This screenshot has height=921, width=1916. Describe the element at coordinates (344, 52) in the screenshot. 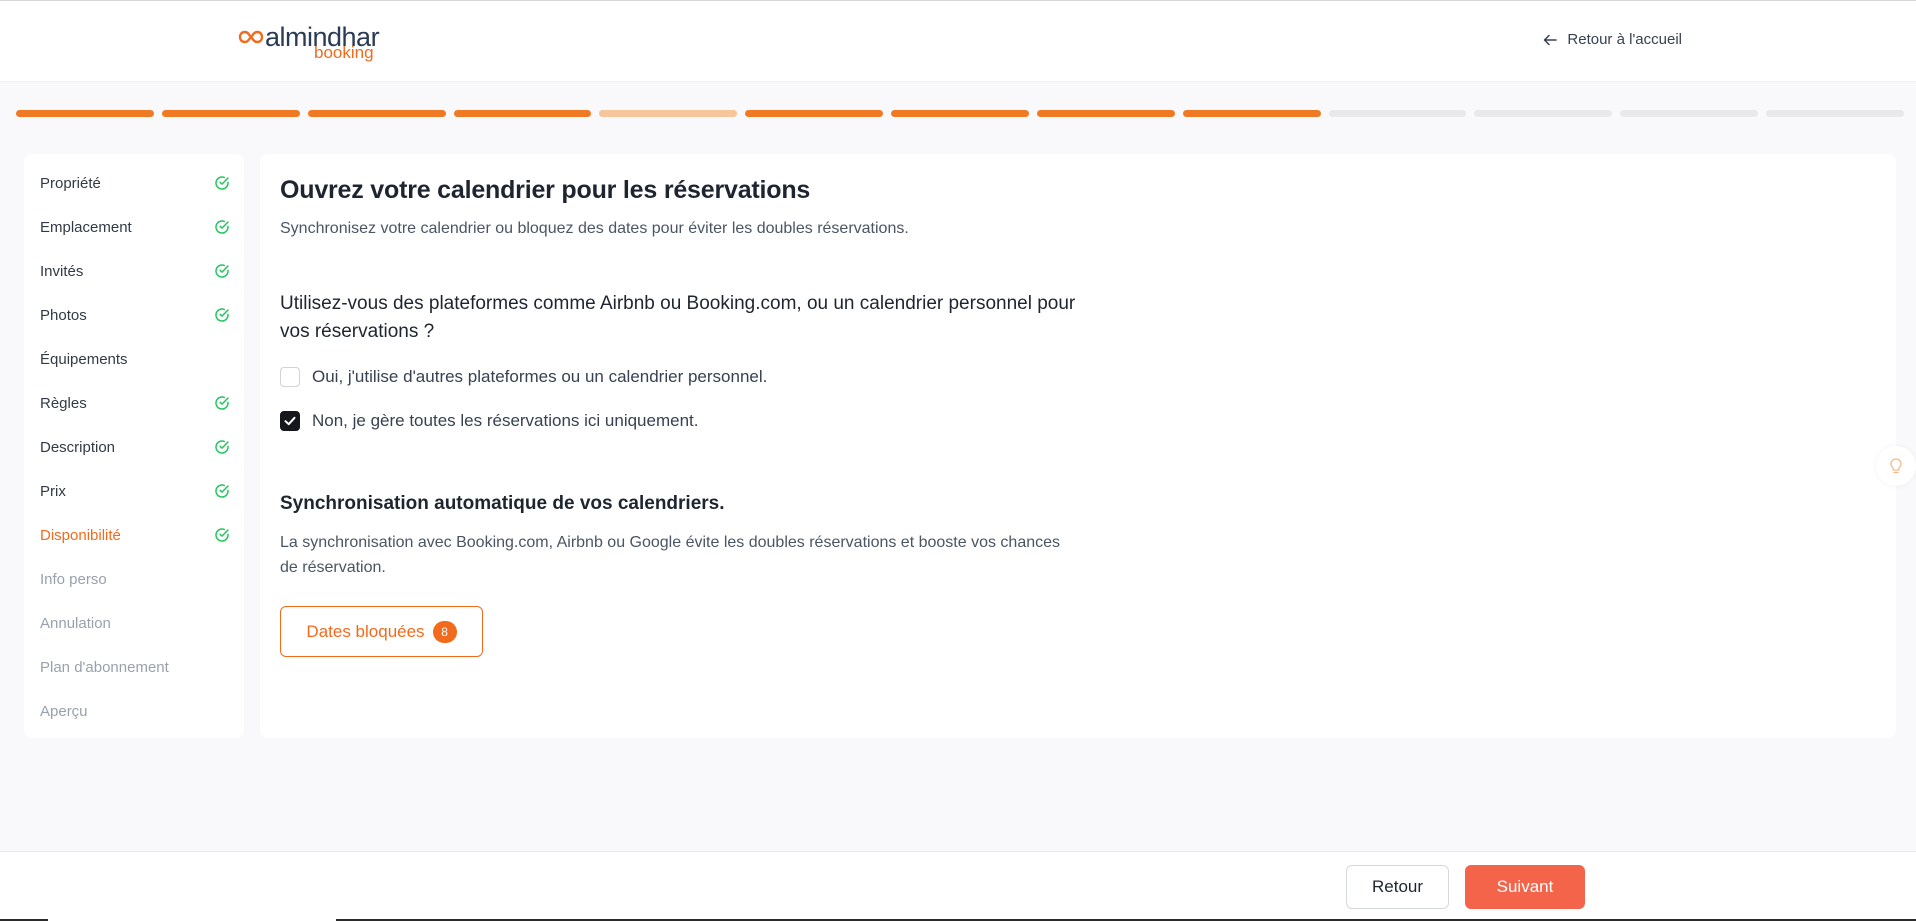

I see `logo-sub-text: booking` at that location.